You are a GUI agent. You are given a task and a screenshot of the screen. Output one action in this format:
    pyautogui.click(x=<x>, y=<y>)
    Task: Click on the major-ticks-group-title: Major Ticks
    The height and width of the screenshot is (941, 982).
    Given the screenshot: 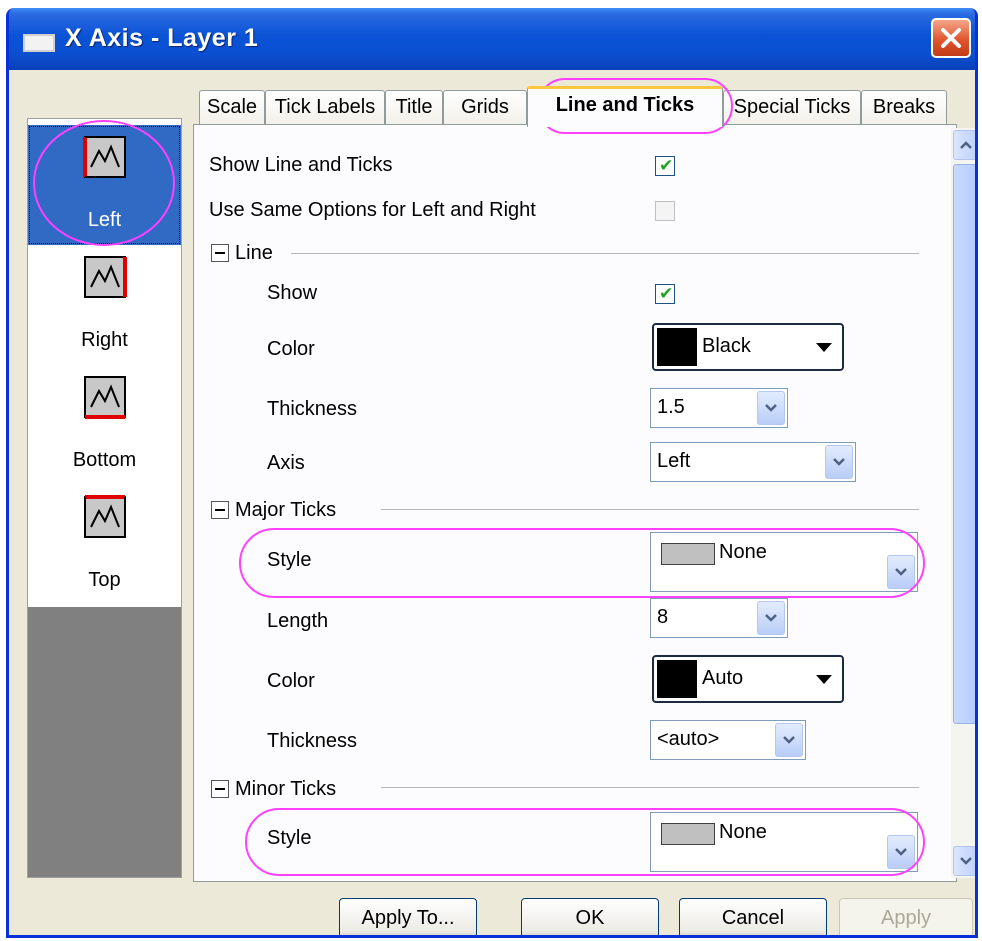 What is the action you would take?
    pyautogui.click(x=286, y=510)
    